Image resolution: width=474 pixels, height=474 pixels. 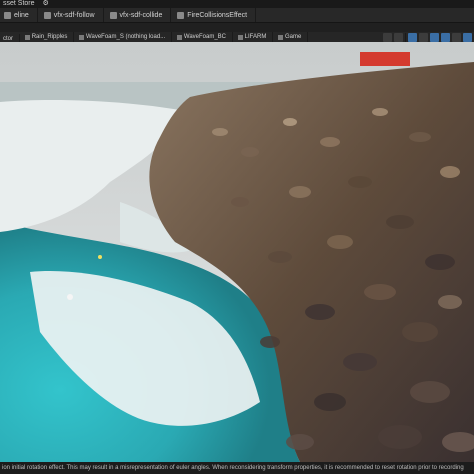 I want to click on gizmo-icon, so click(x=387, y=37).